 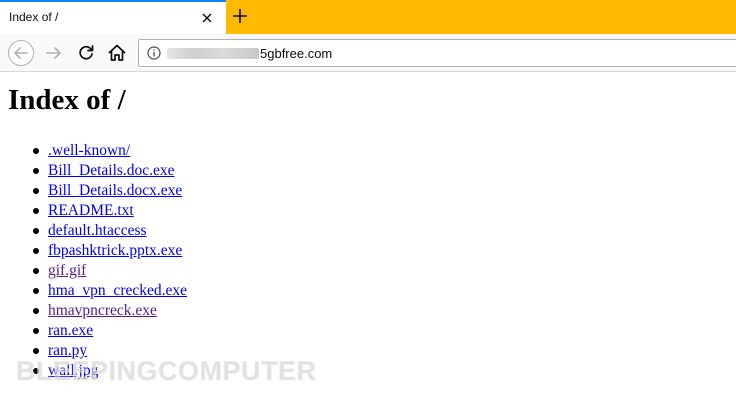 I want to click on list-item: hma_vpn_crecked.exe, so click(x=93, y=291).